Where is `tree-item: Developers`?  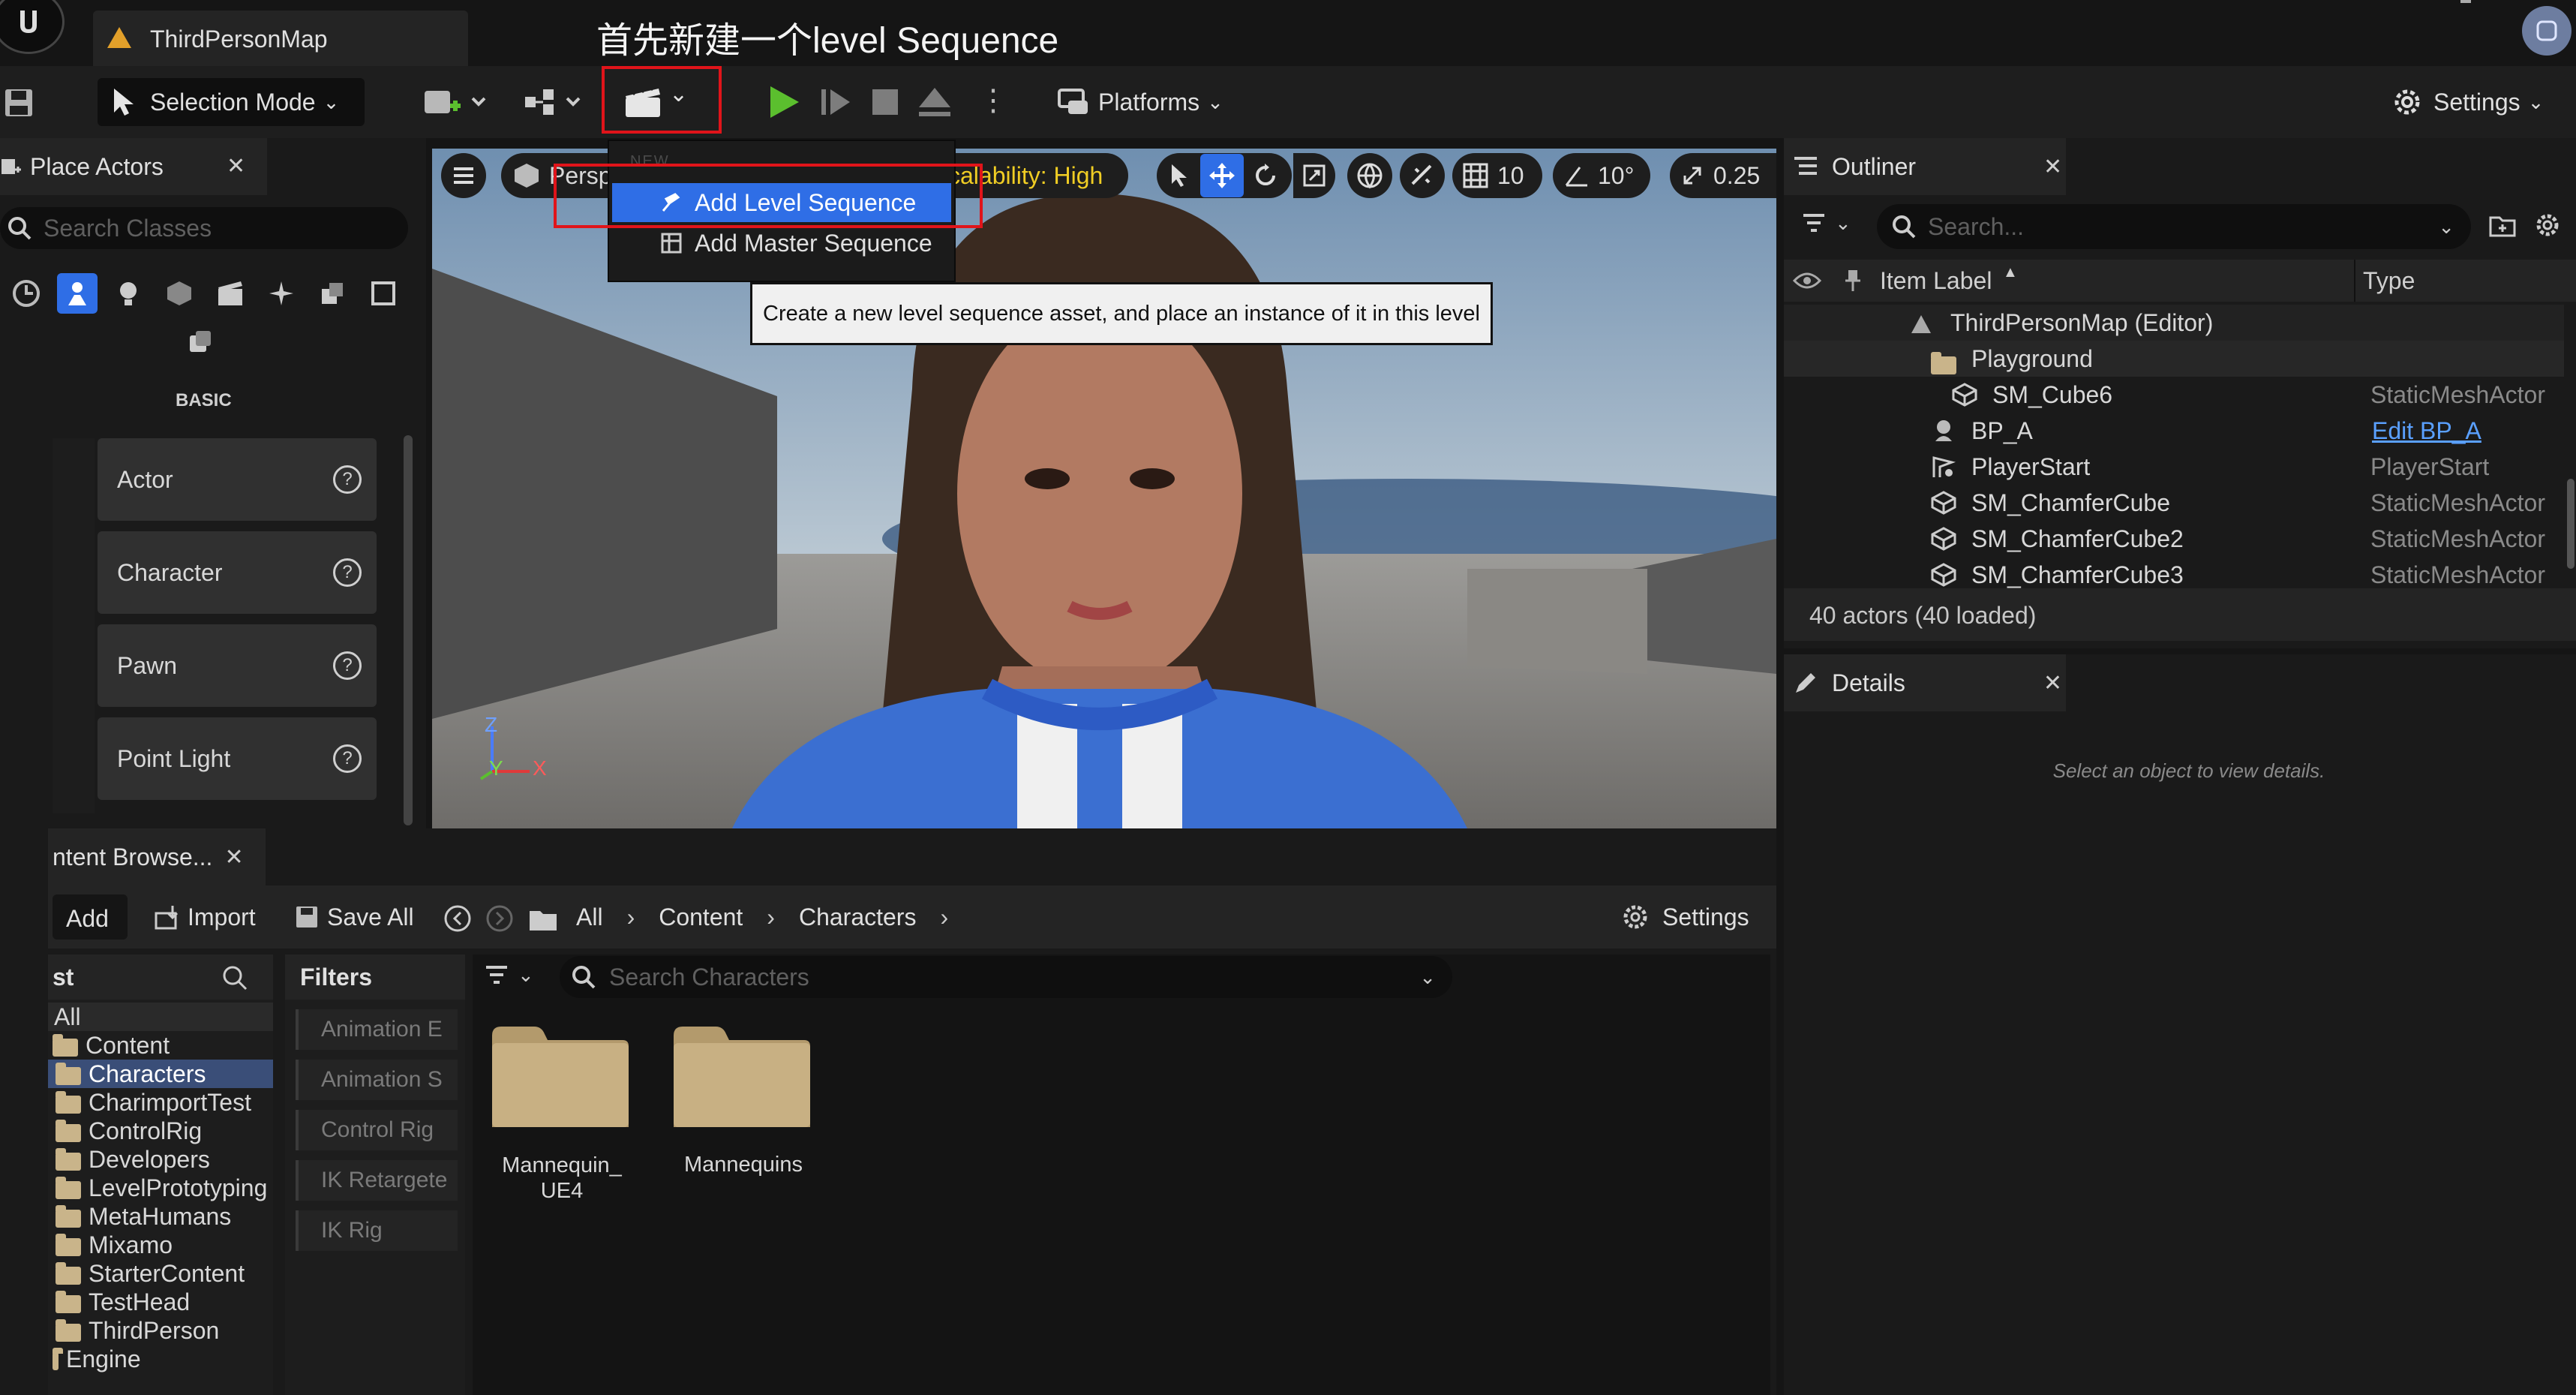
tree-item: Developers is located at coordinates (160, 1159).